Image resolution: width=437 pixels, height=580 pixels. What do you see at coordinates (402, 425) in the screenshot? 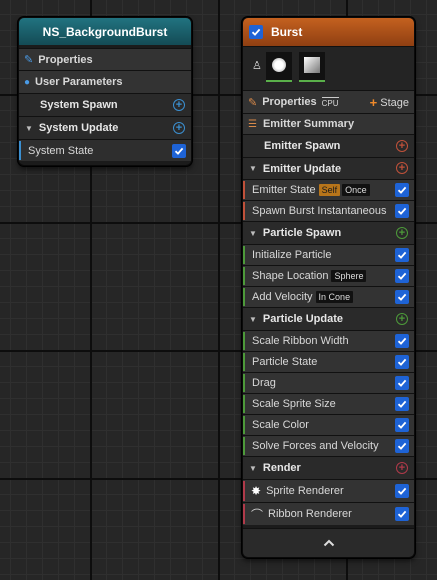
I see `scale-color-checkbox` at bounding box center [402, 425].